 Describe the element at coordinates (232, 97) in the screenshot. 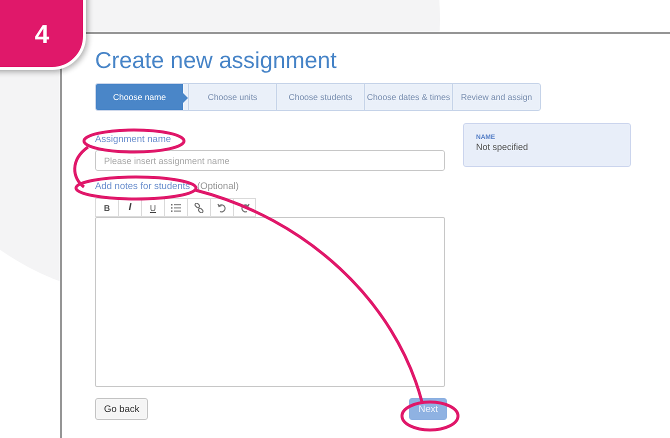

I see `wizard-step: Choose units` at that location.